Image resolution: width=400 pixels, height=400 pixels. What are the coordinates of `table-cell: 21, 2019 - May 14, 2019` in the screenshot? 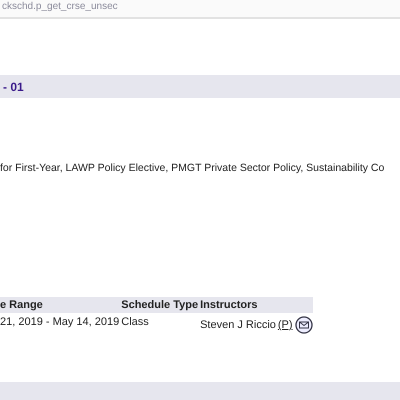 It's located at (61, 323).